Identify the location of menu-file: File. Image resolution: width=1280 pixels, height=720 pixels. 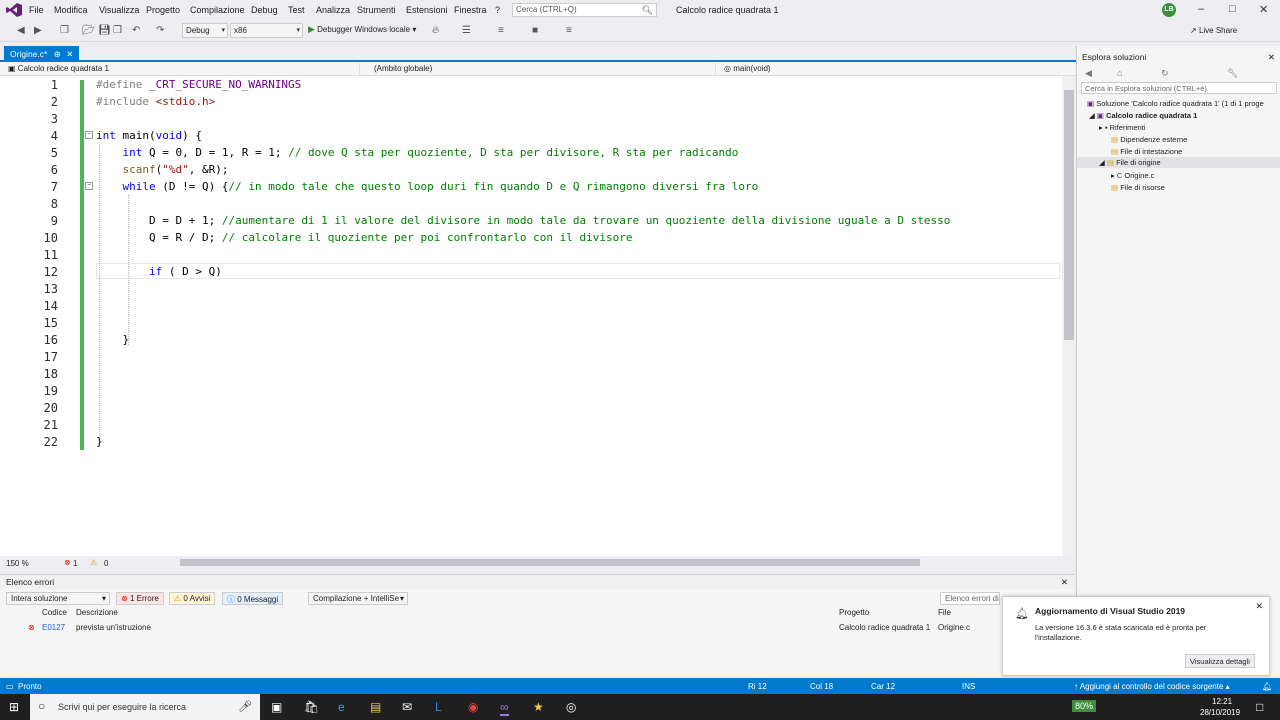
(36, 10).